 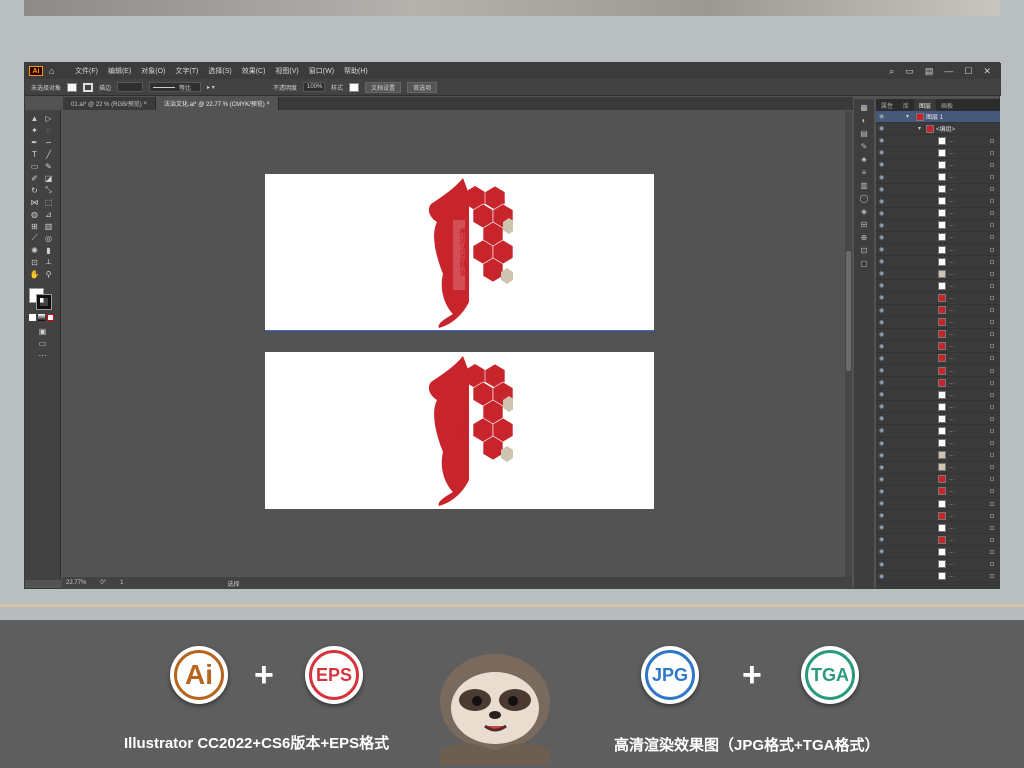 I want to click on transparency-icon: ◯, so click(x=864, y=199).